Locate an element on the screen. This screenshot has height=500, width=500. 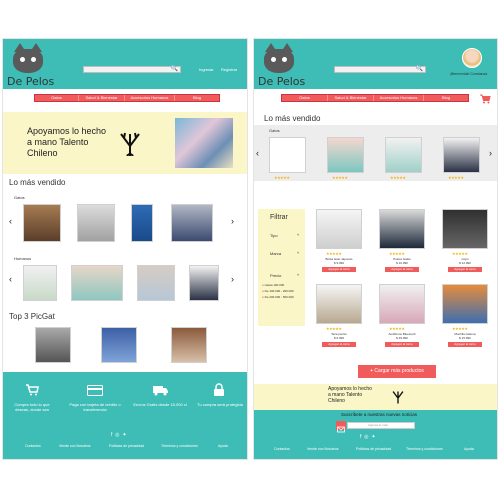
top3-heading: Top 3 PicGat is located at coordinates (32, 316).